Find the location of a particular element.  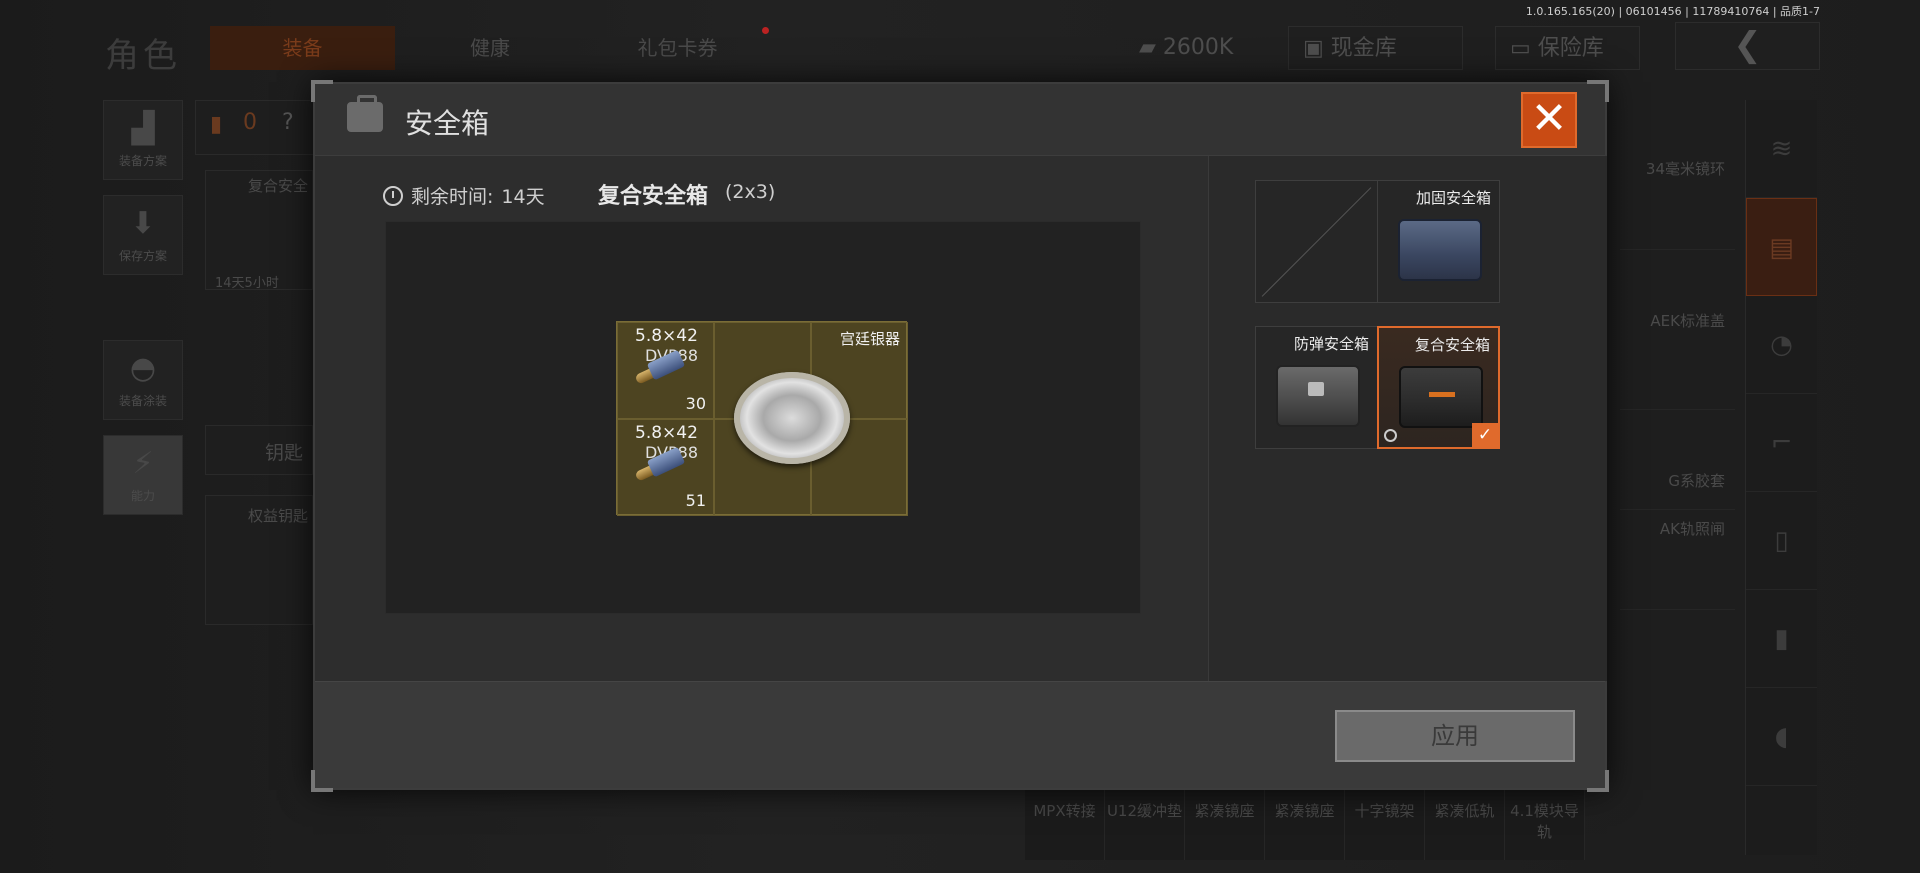

magazine-icon: ▯ is located at coordinates (1781, 541).